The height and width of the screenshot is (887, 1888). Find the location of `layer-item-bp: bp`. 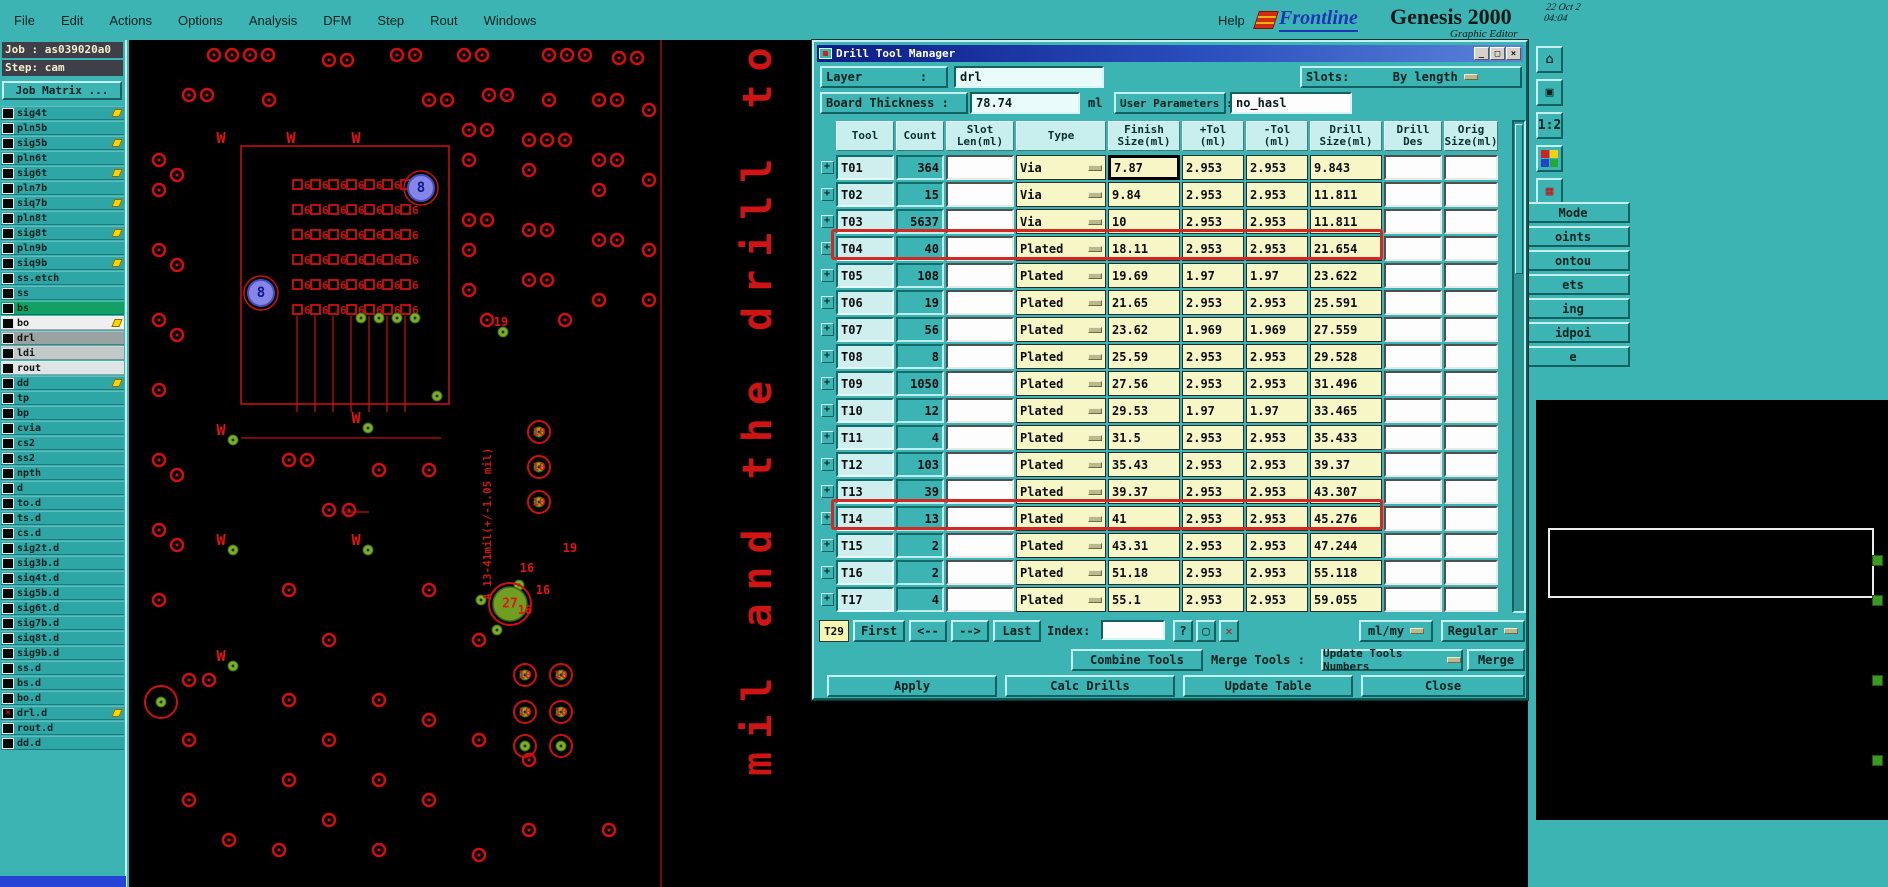

layer-item-bp: bp is located at coordinates (62, 413).